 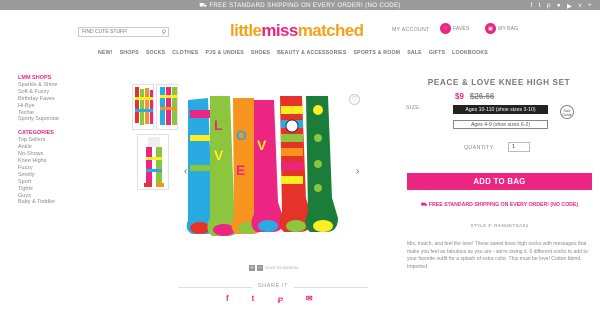 I want to click on svg-text: E, so click(x=240, y=170).